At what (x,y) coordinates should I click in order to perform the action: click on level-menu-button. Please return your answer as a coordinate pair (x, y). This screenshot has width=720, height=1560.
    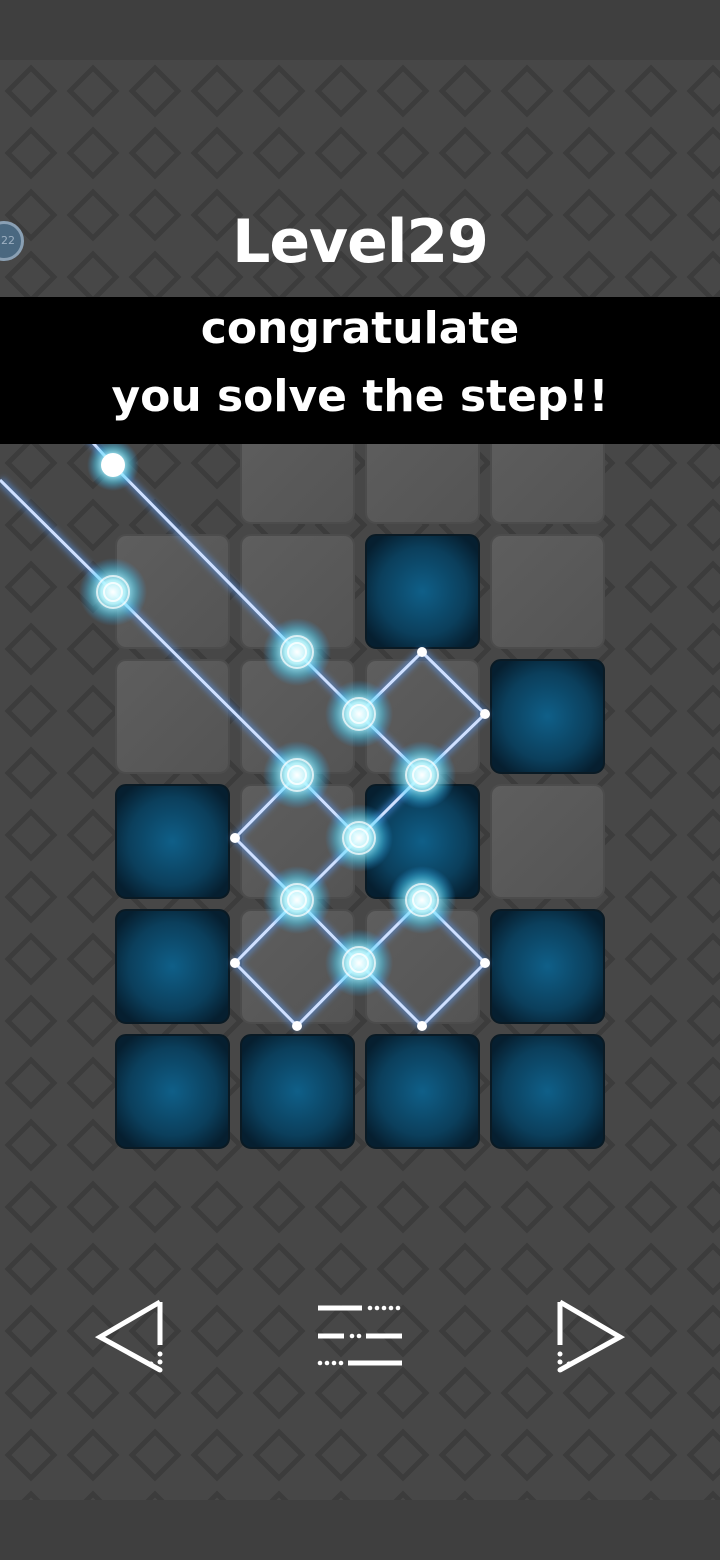
    Looking at the image, I should click on (360, 1340).